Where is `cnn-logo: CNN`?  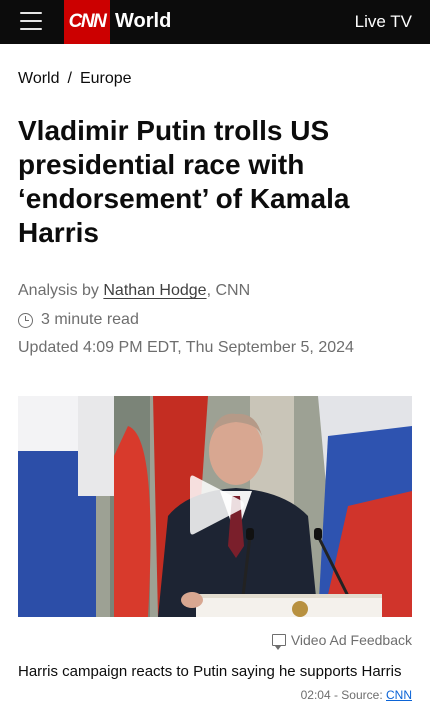 cnn-logo: CNN is located at coordinates (87, 22).